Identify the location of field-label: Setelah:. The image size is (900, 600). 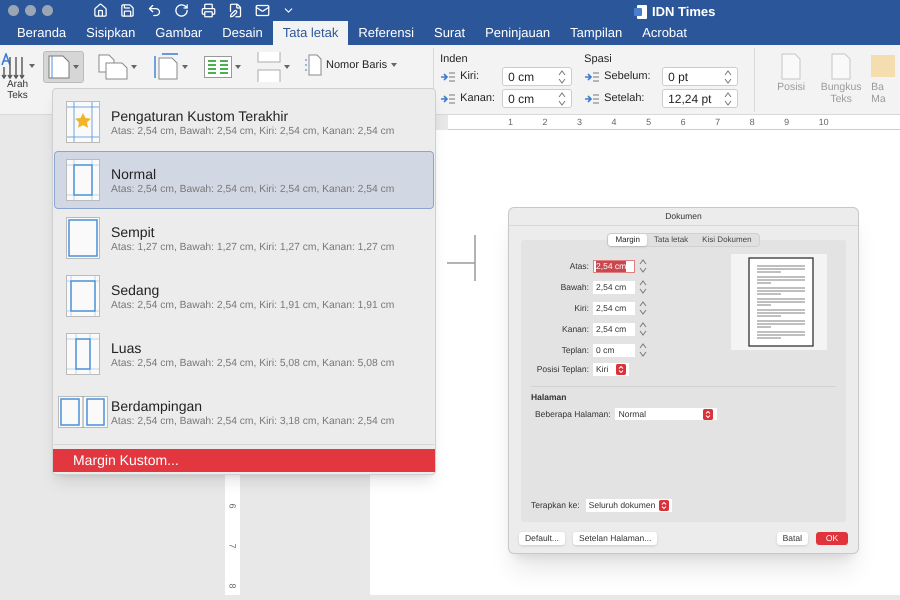
(625, 98).